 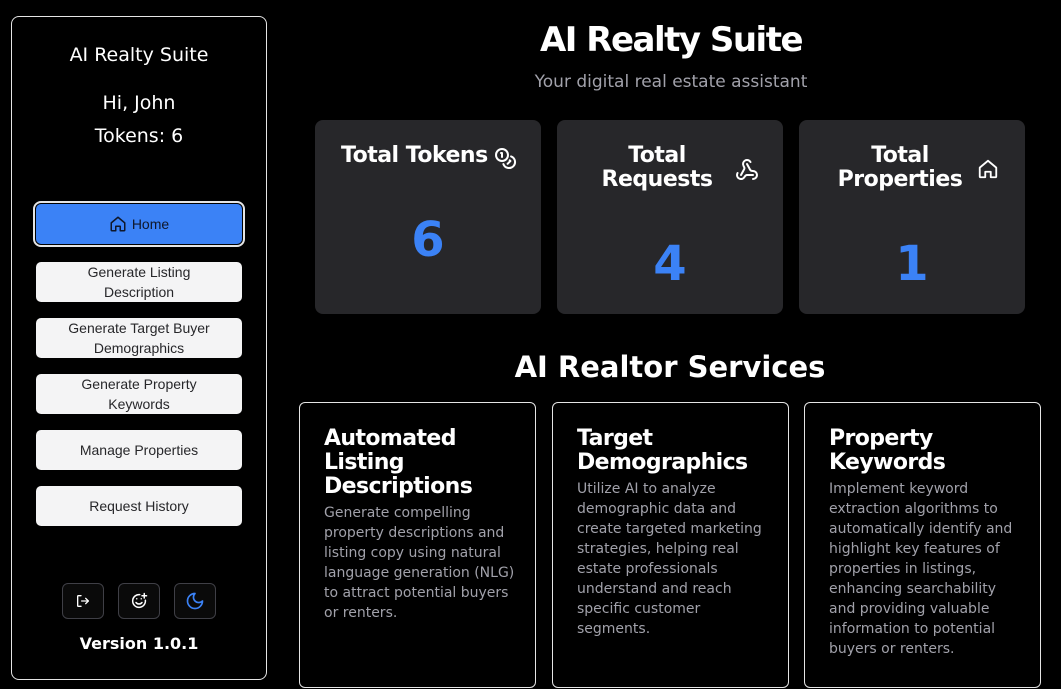 What do you see at coordinates (150, 224) in the screenshot?
I see `nav-home-label: Home` at bounding box center [150, 224].